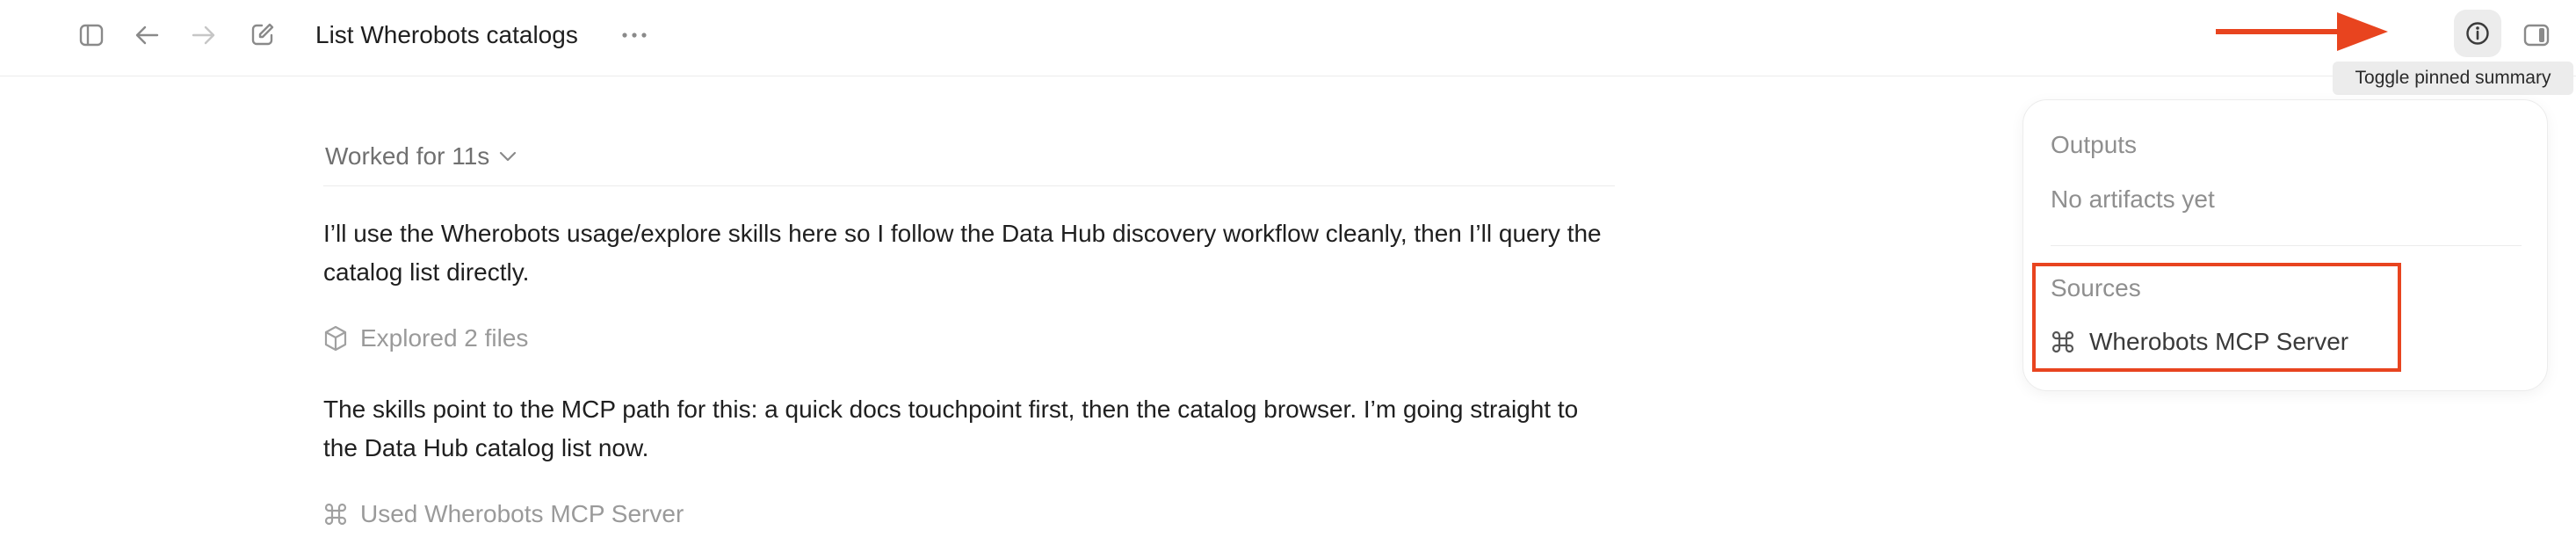 The width and height of the screenshot is (2576, 559). I want to click on forward-arrow-icon, so click(204, 35).